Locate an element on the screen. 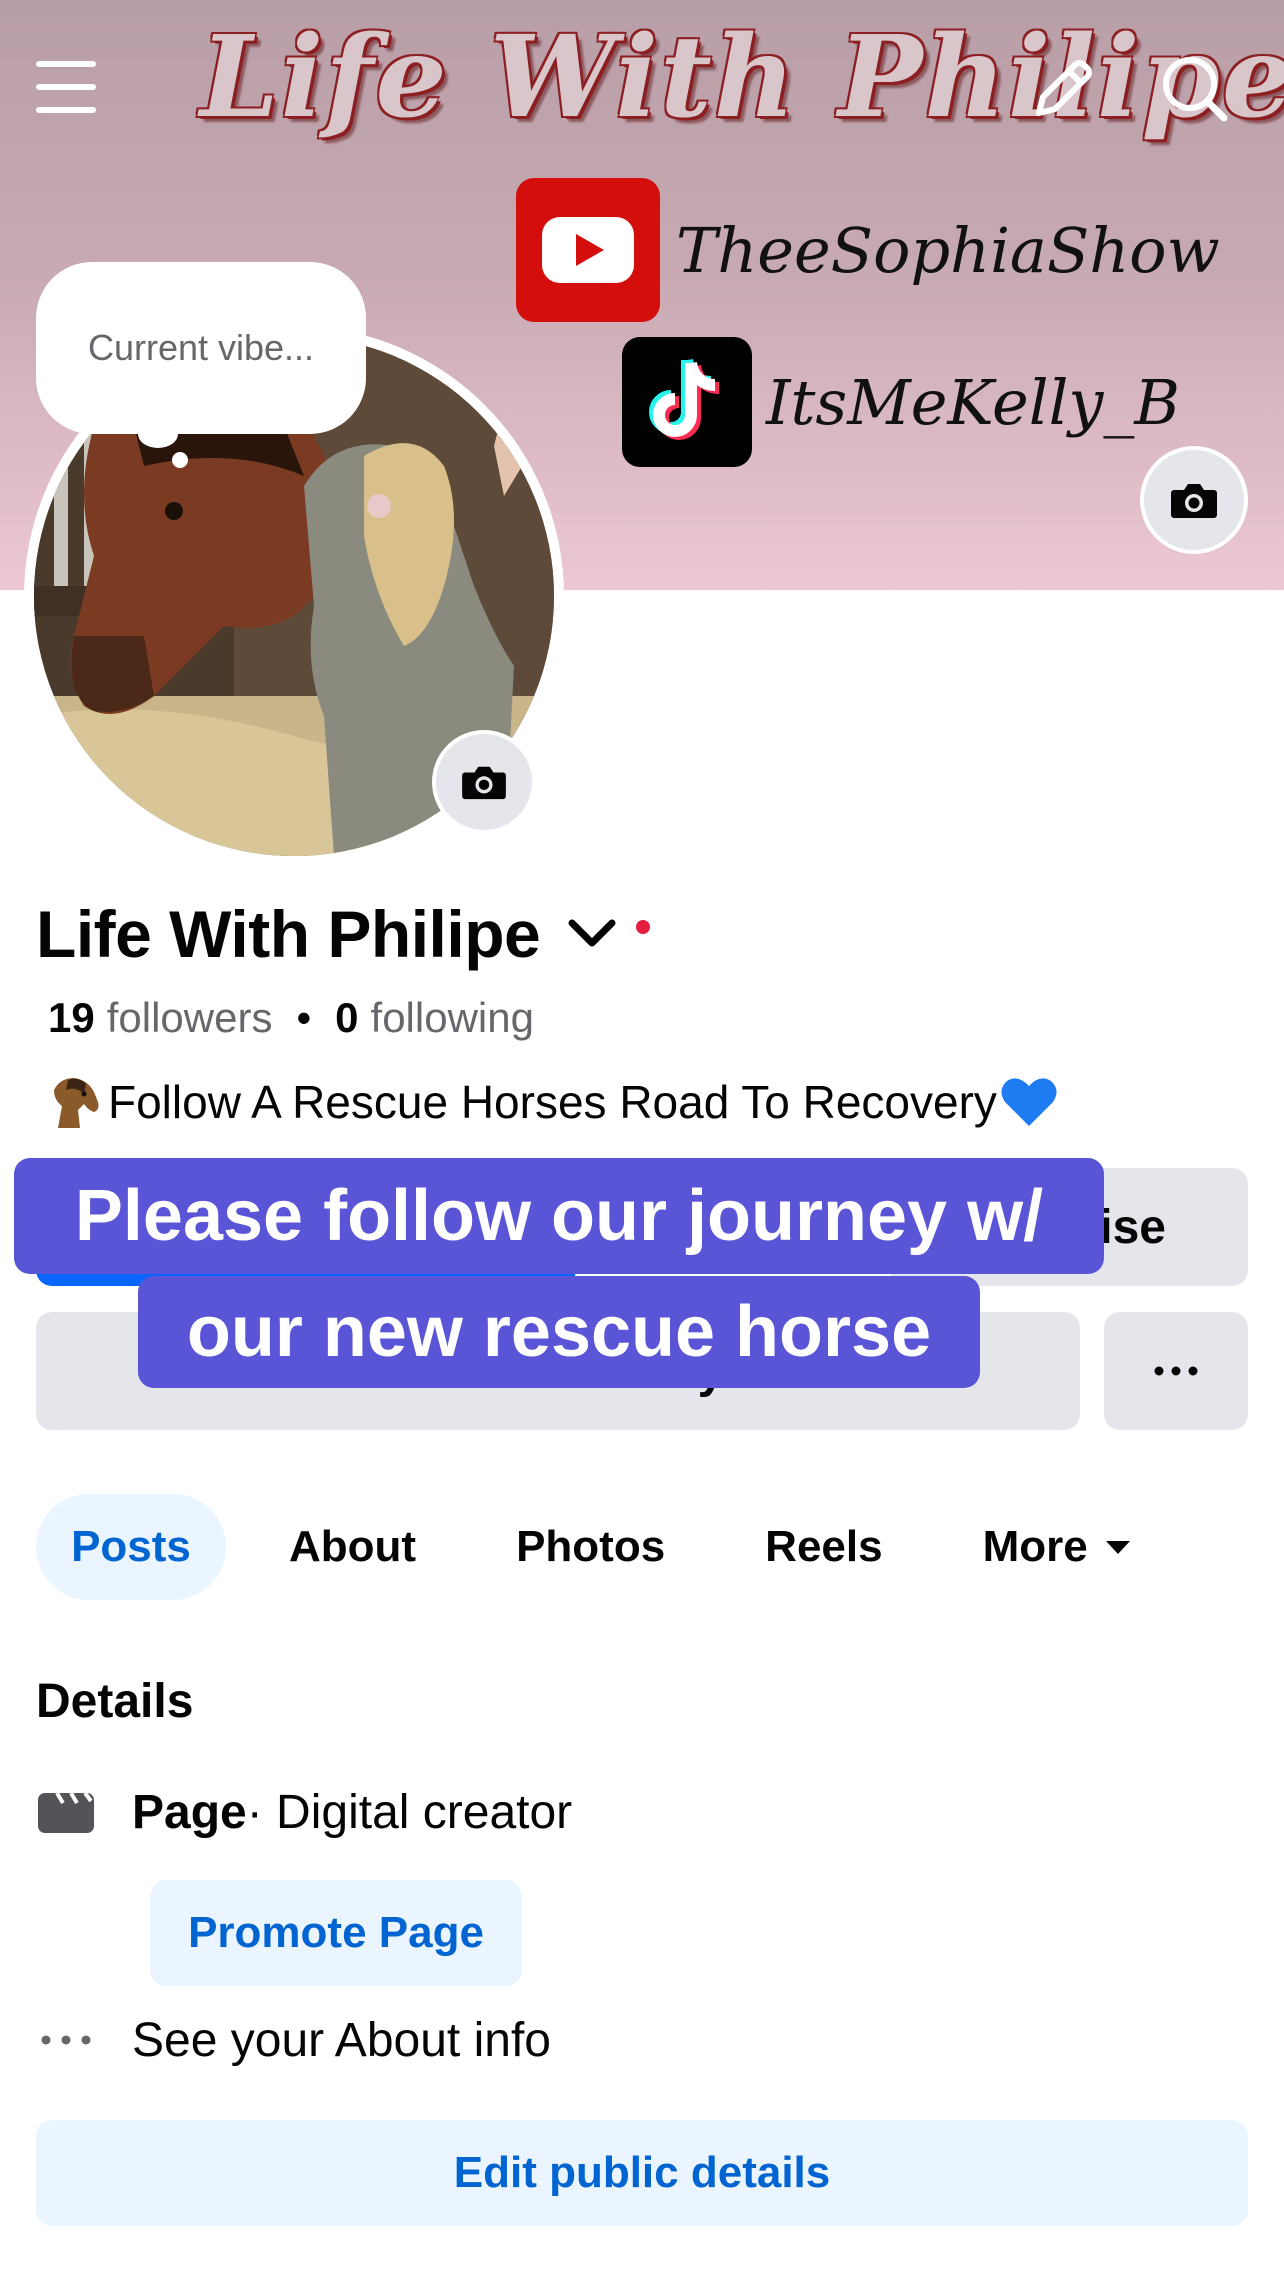 The image size is (1284, 2282). tab-posts-label: Posts is located at coordinates (131, 1546).